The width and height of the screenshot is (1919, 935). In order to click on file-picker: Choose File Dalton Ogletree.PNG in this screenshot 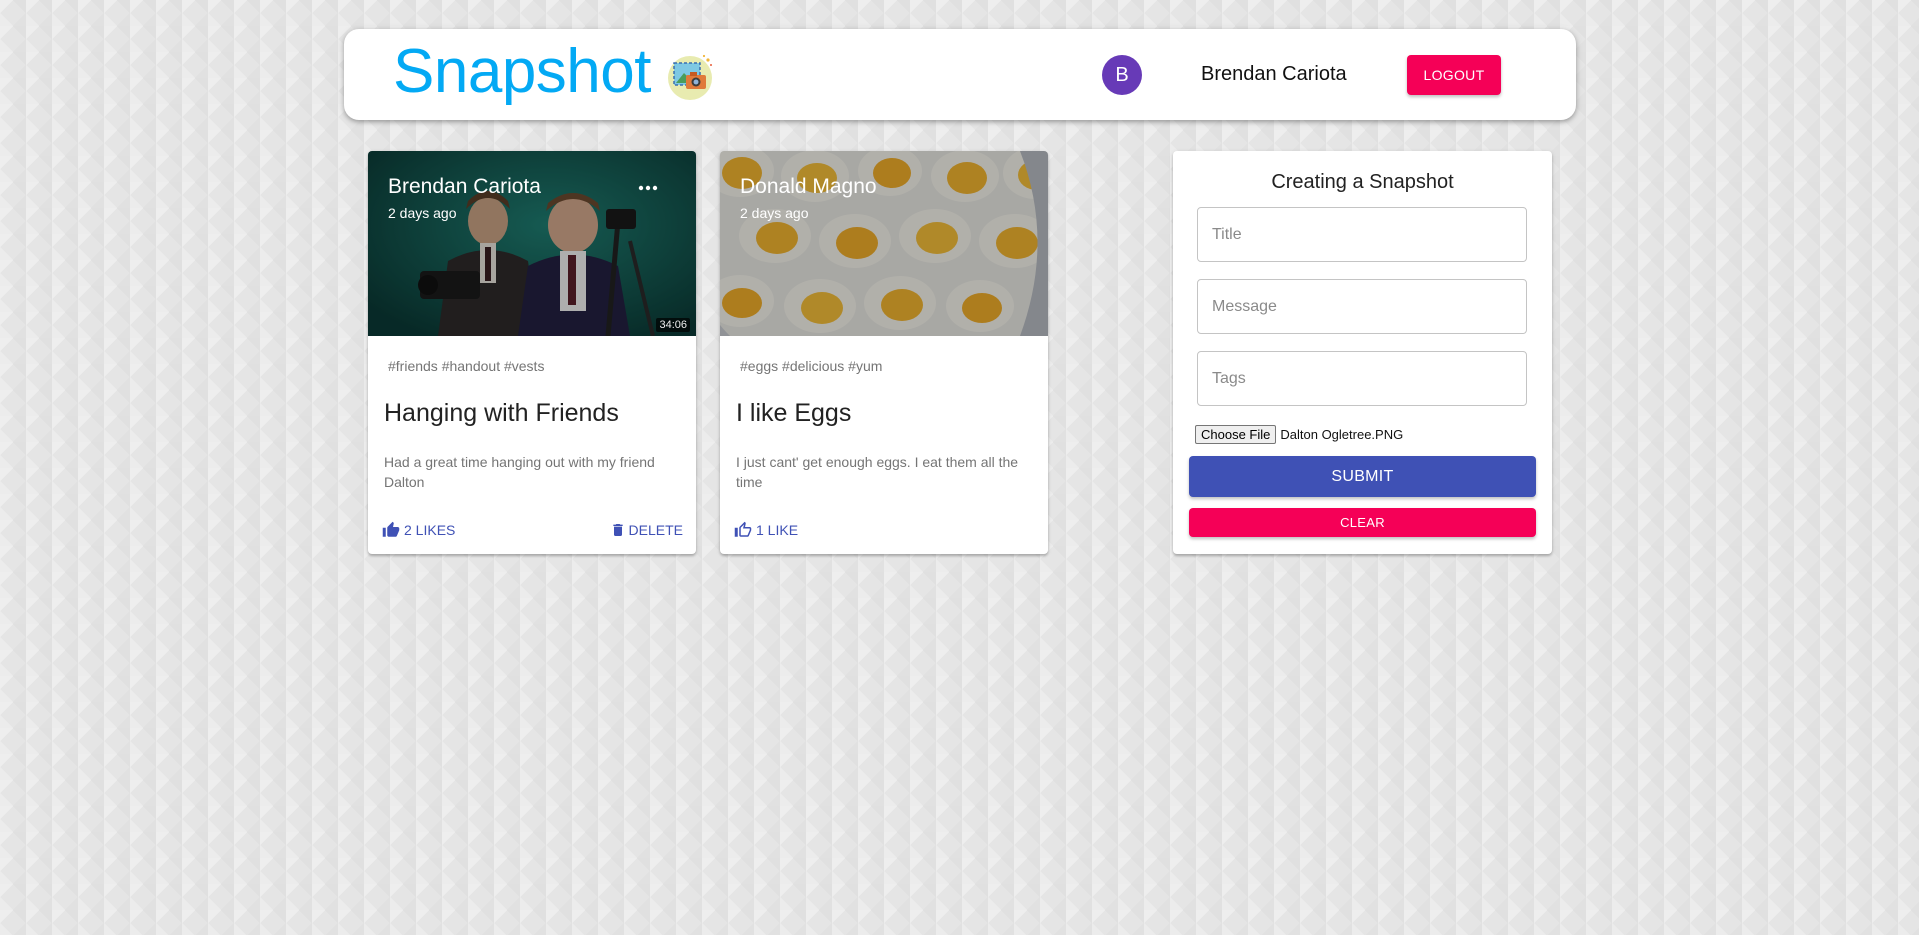, I will do `click(1299, 434)`.